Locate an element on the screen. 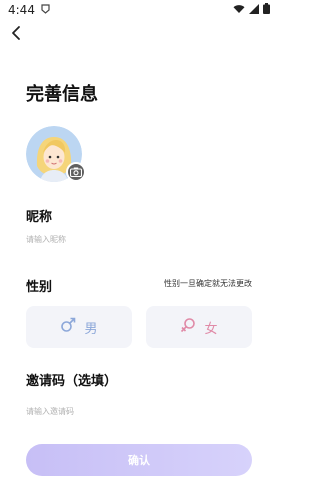  status-time: 4:44 is located at coordinates (21, 10).